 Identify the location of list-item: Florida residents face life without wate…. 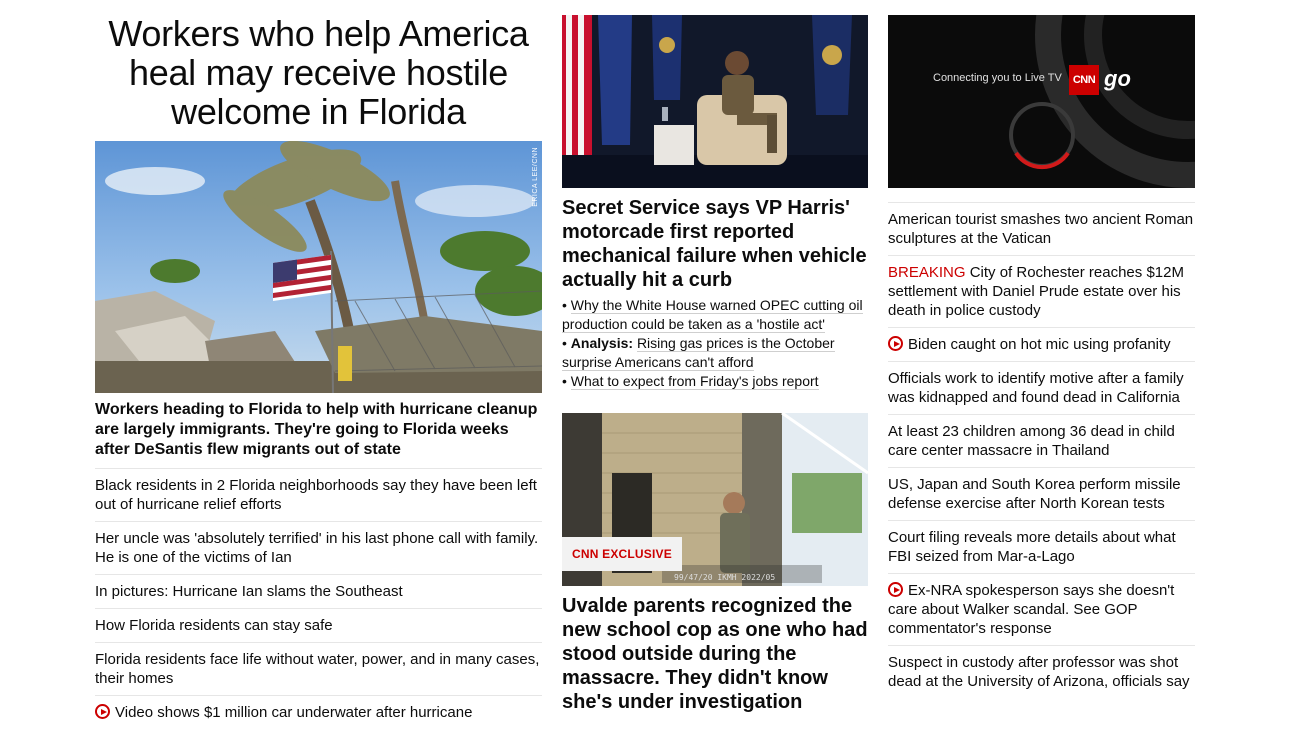
(318, 669).